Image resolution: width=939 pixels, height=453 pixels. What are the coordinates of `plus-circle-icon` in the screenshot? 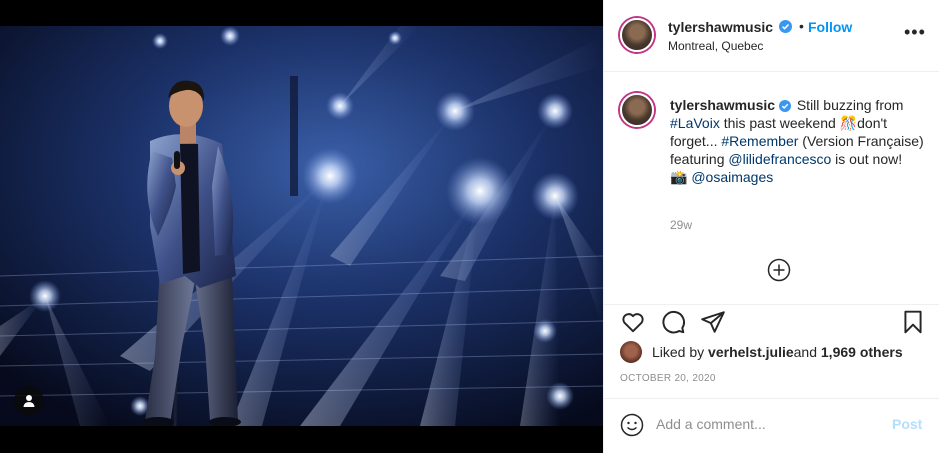 It's located at (779, 270).